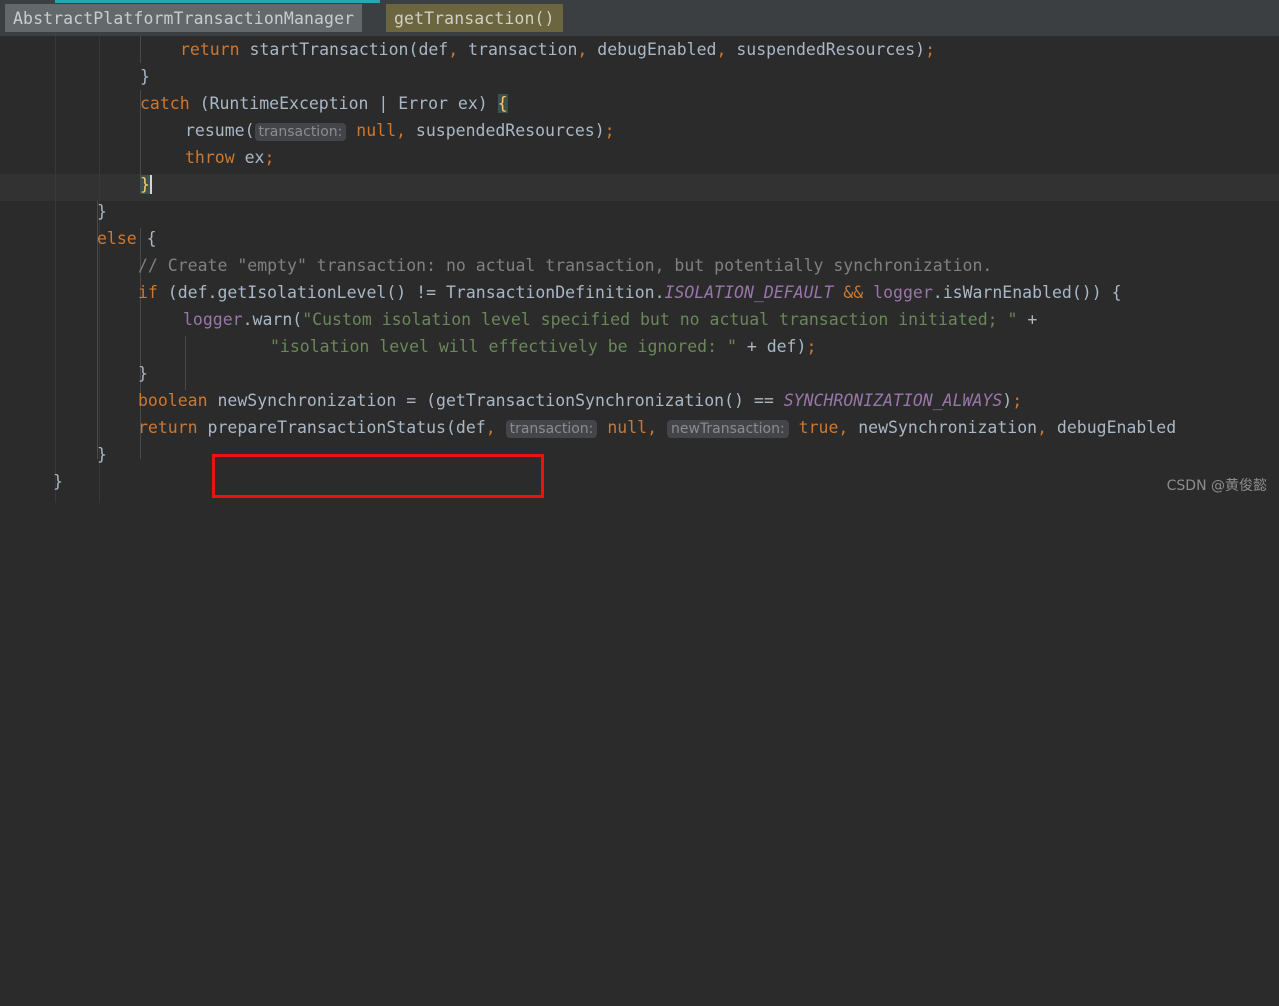  What do you see at coordinates (273, 319) in the screenshot?
I see `token-text: .warn(` at bounding box center [273, 319].